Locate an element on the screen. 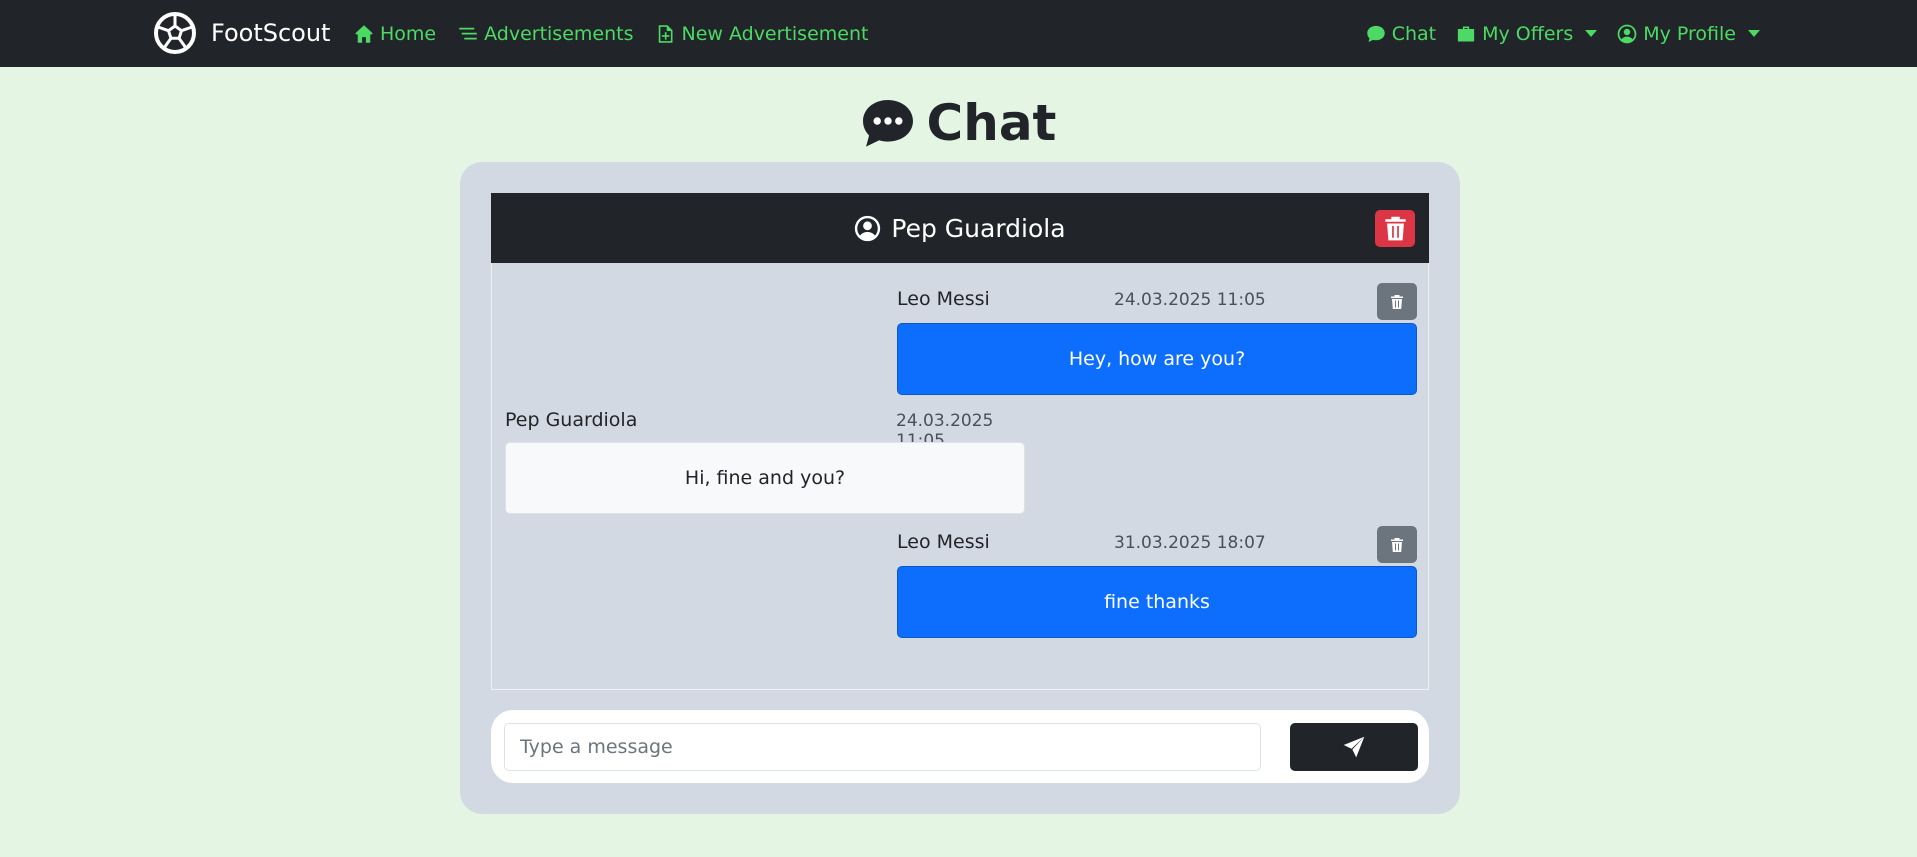 The height and width of the screenshot is (857, 1917). message-composer is located at coordinates (960, 746).